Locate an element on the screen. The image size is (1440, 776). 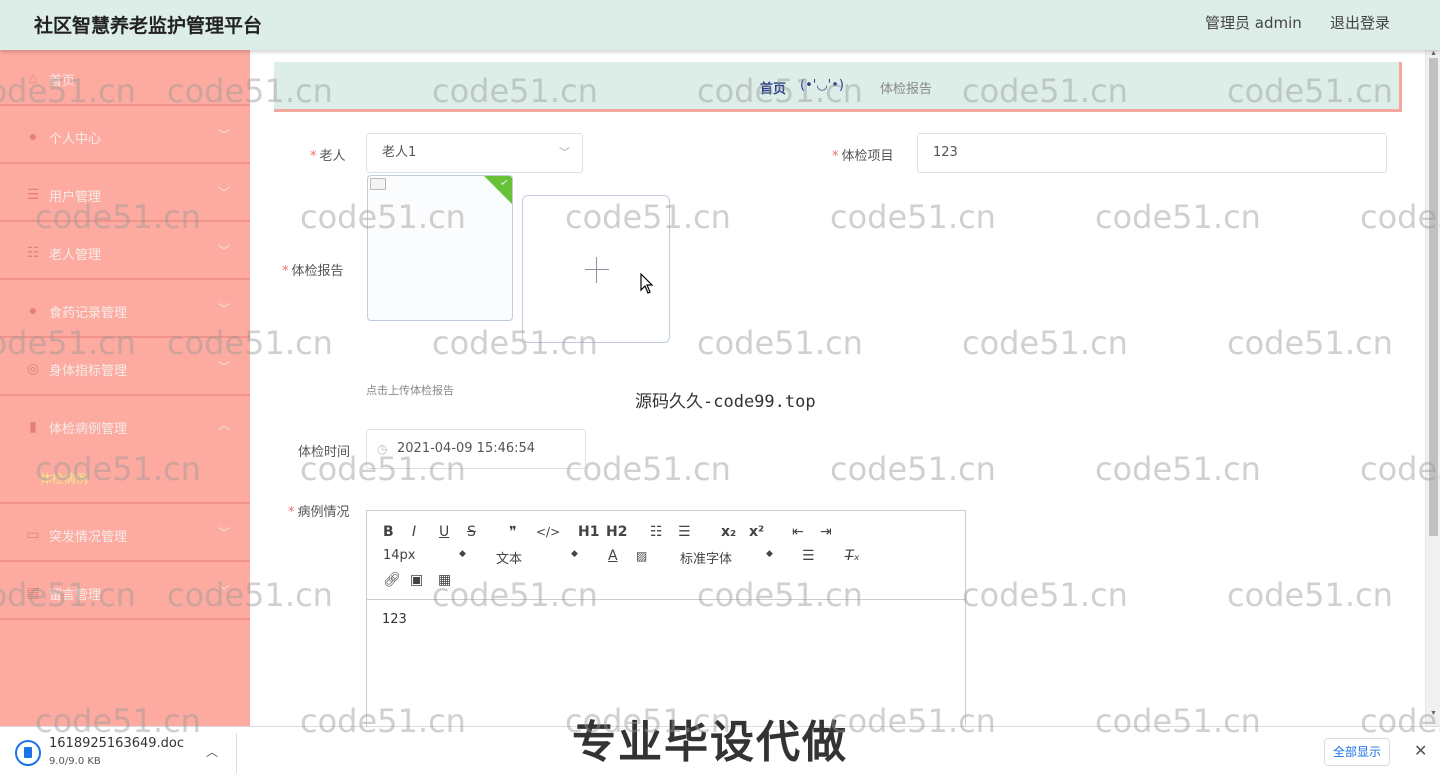
indent-button: ⇥ is located at coordinates (826, 532).